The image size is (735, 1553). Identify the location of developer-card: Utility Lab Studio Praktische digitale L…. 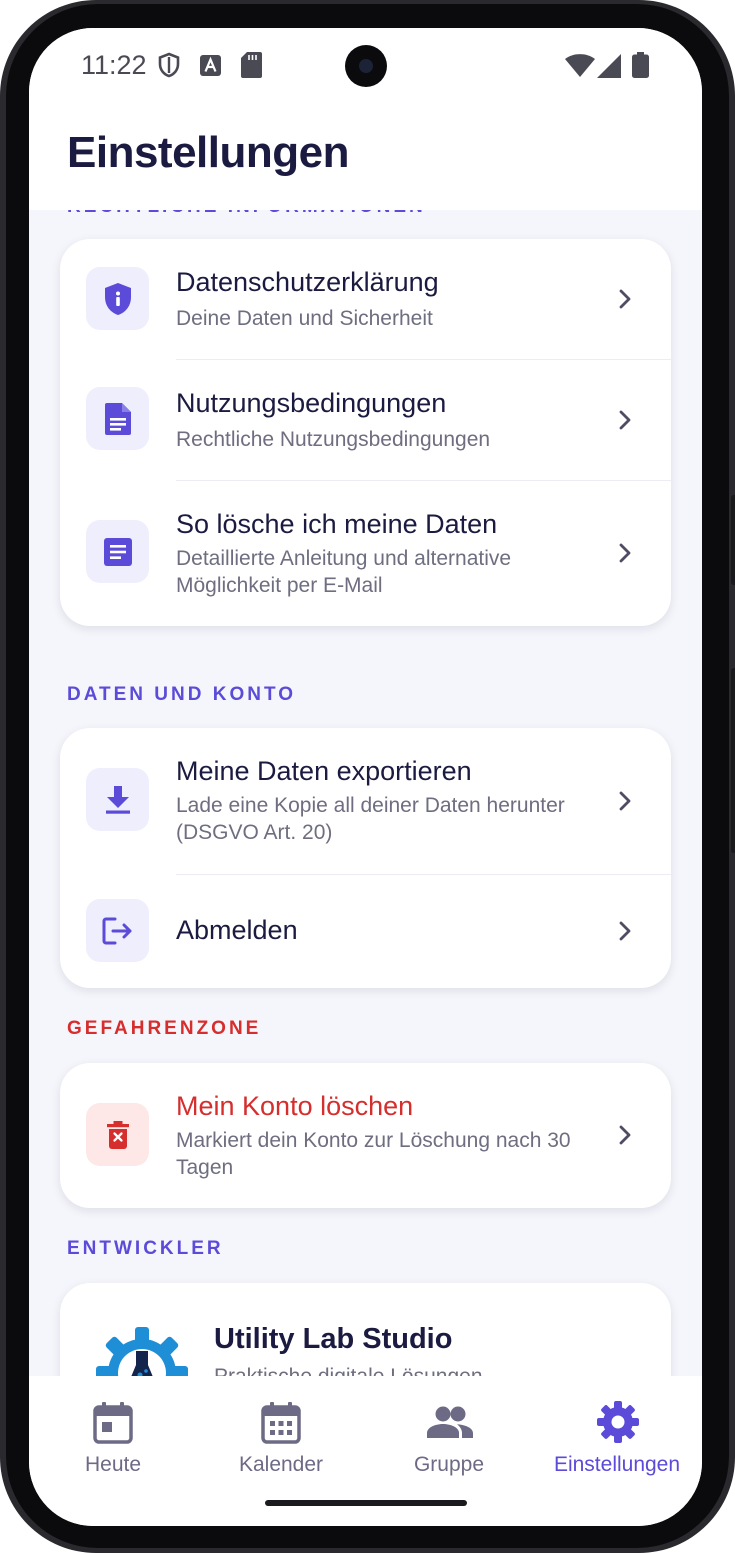
(365, 1329).